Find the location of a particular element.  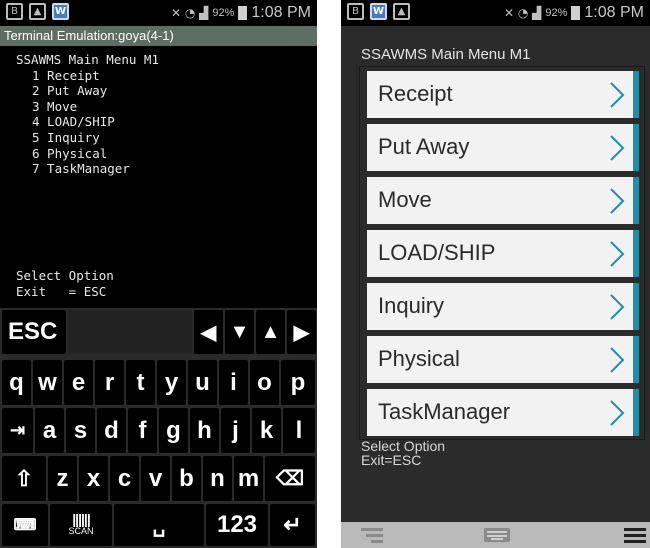

menu-item-label: TaskManager is located at coordinates (444, 411).